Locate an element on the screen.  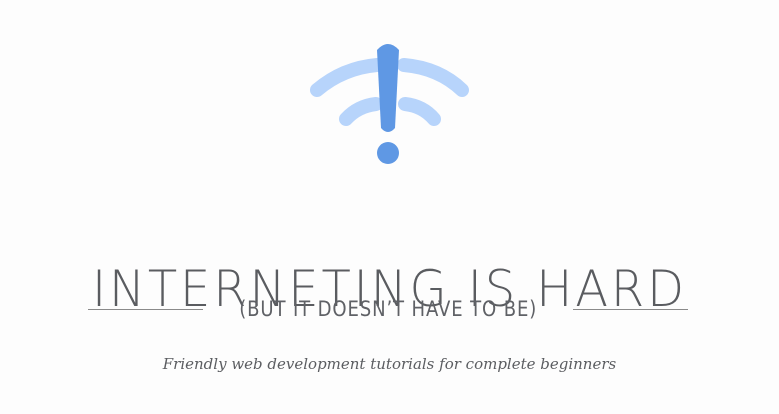
right-divider is located at coordinates (631, 309).